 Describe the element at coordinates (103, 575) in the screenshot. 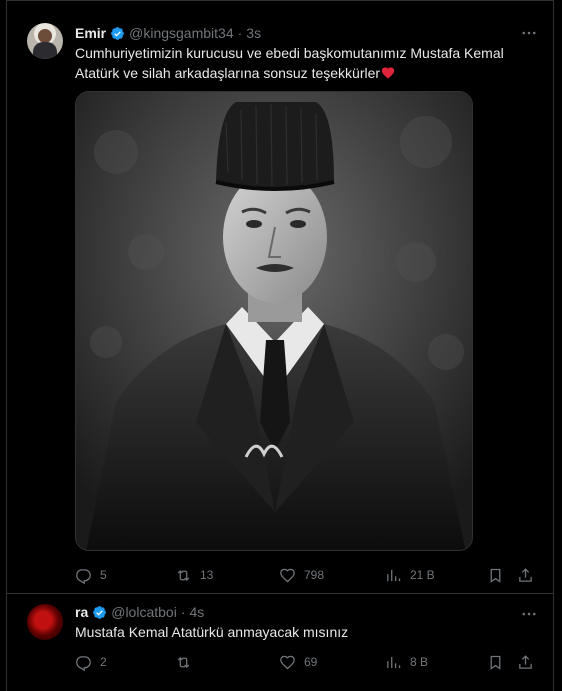

I see `reply-count: 5` at that location.